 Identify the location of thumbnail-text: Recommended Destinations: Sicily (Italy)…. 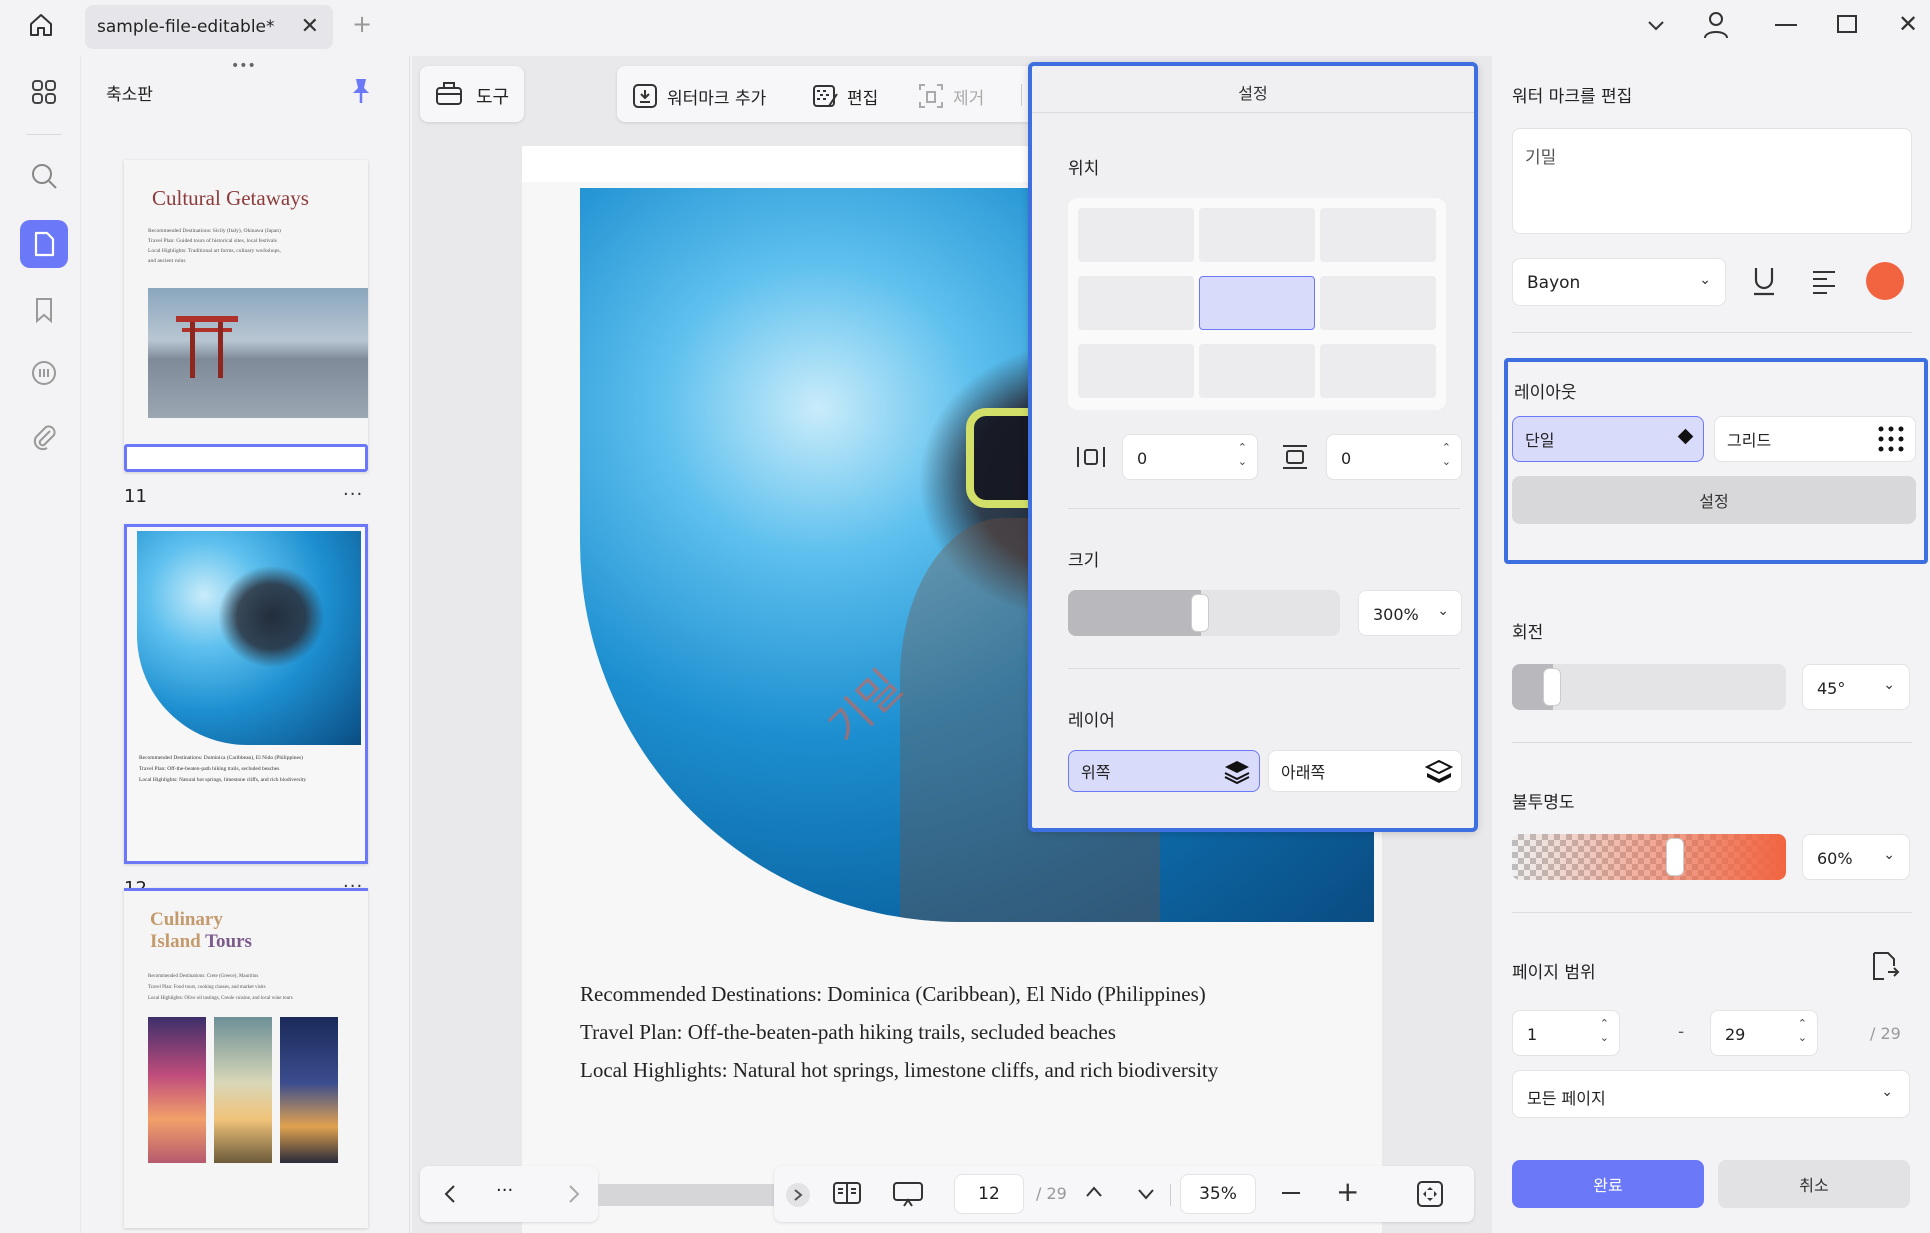
(214, 246).